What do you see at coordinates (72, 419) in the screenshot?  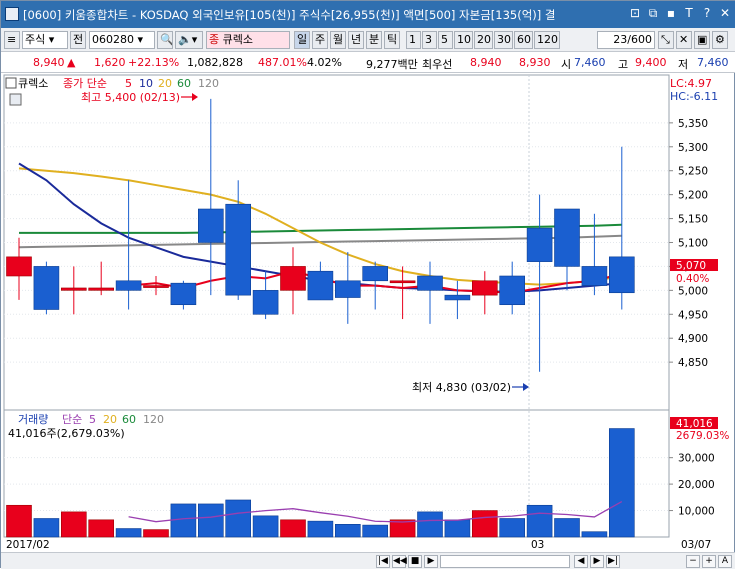 I see `volume-legend-ma: 단순` at bounding box center [72, 419].